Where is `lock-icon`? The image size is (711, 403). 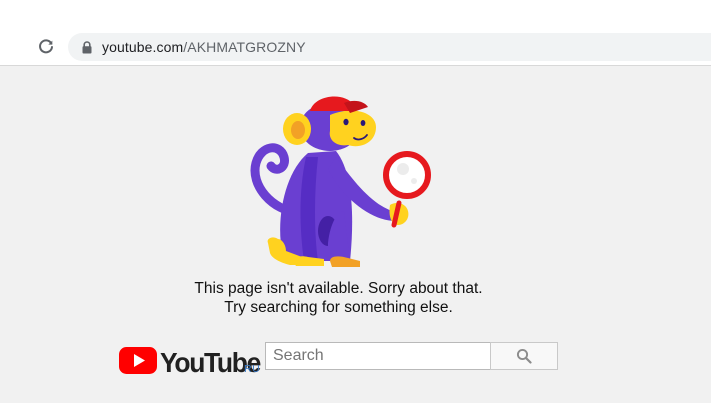 lock-icon is located at coordinates (87, 47).